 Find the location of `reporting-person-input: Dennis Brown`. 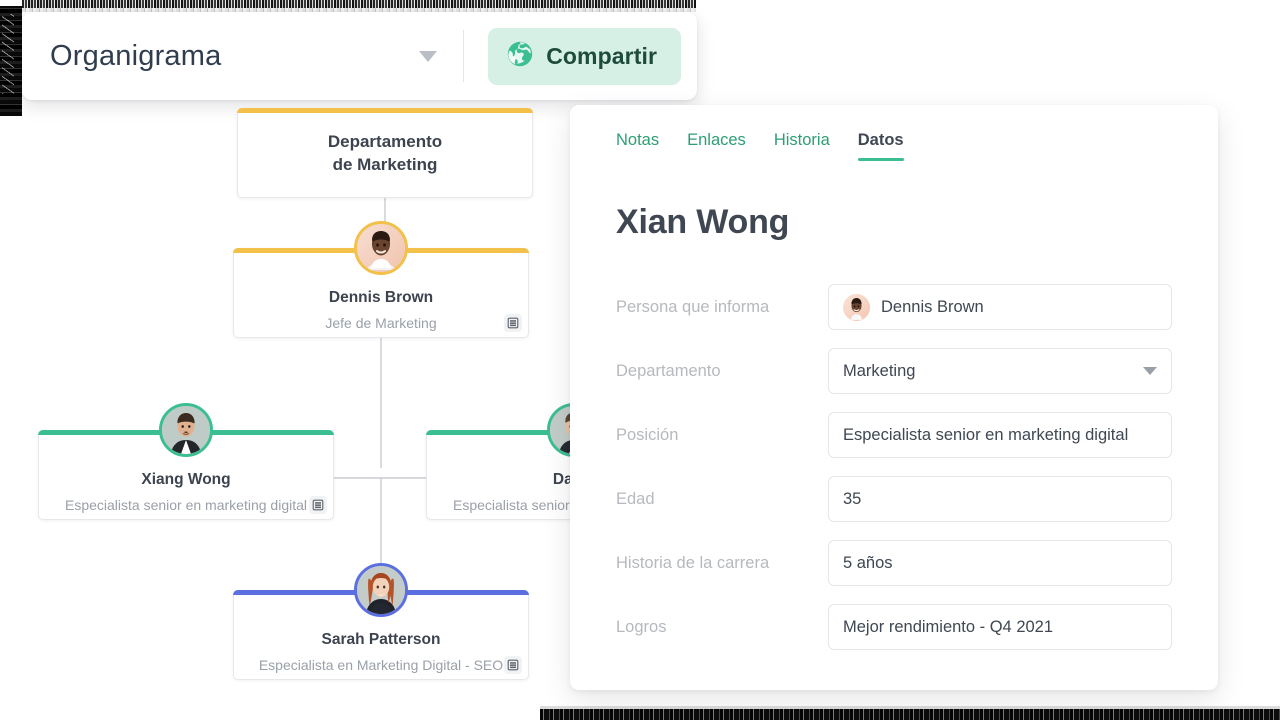

reporting-person-input: Dennis Brown is located at coordinates (1000, 307).